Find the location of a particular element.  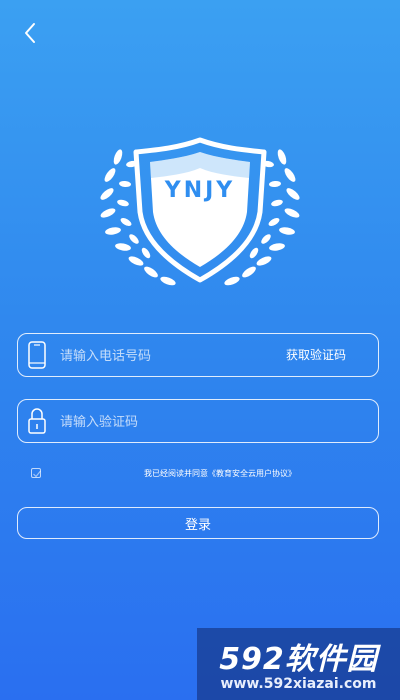

shield-laurel-icon is located at coordinates (200, 211).